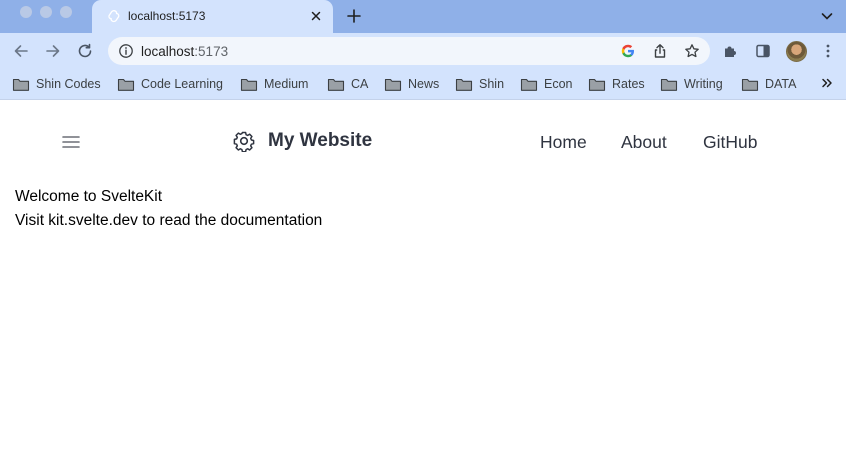 The image size is (846, 470). Describe the element at coordinates (212, 16) in the screenshot. I see `browser-tab: localhost:5173` at that location.